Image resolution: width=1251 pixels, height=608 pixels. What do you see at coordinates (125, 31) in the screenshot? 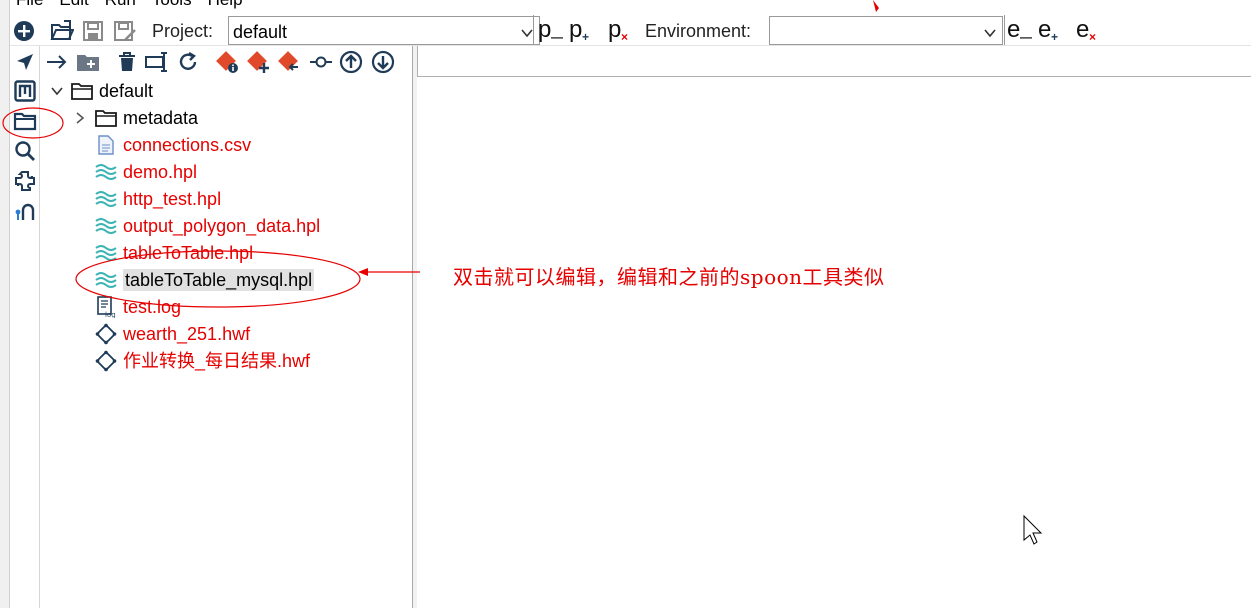
I see `save-as-icon` at bounding box center [125, 31].